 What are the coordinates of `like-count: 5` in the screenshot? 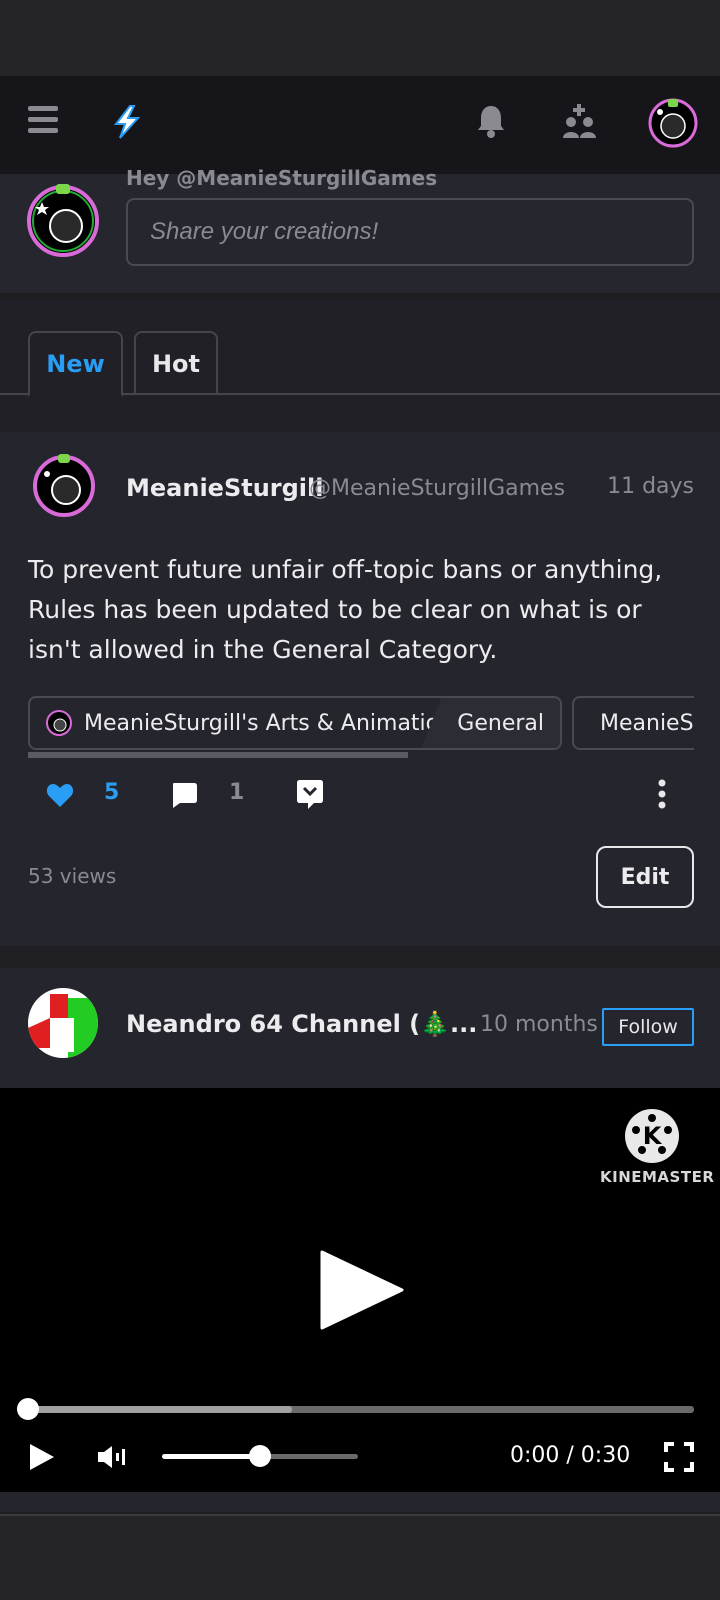 It's located at (112, 792).